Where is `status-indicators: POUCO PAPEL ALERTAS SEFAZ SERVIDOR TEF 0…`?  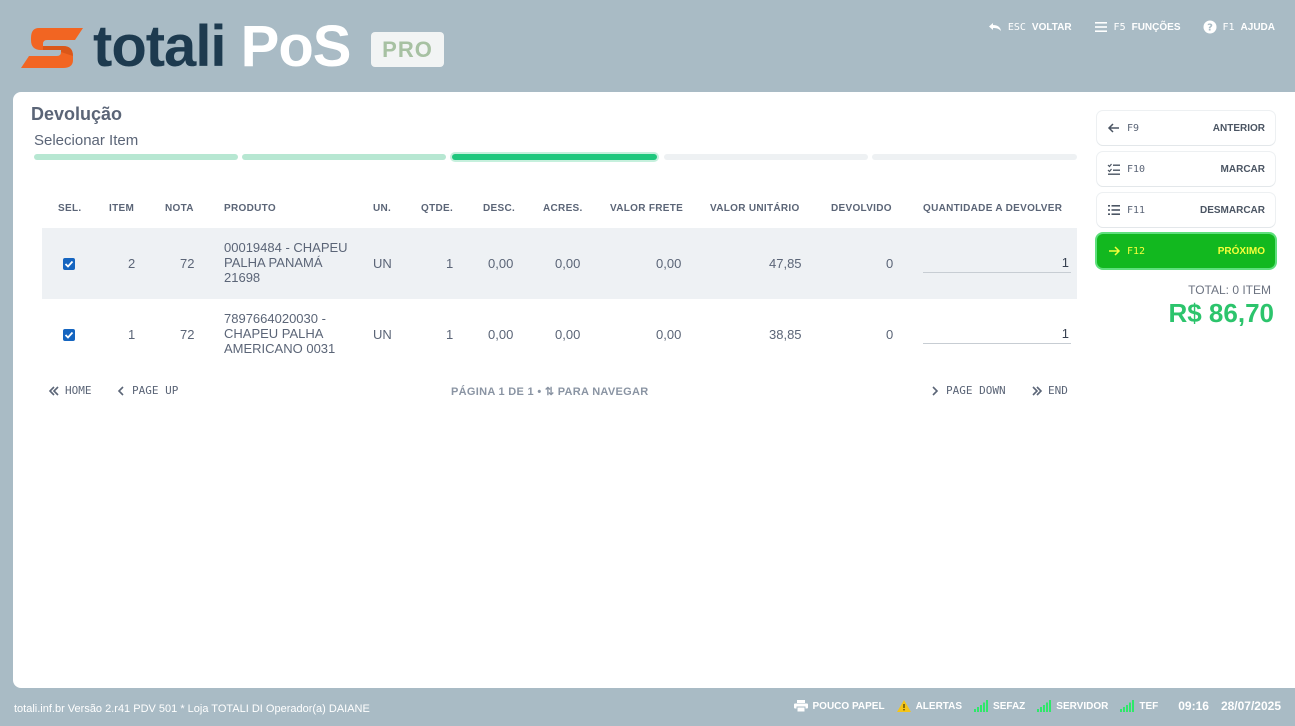
status-indicators: POUCO PAPEL ALERTAS SEFAZ SERVIDOR TEF 0… is located at coordinates (1037, 706).